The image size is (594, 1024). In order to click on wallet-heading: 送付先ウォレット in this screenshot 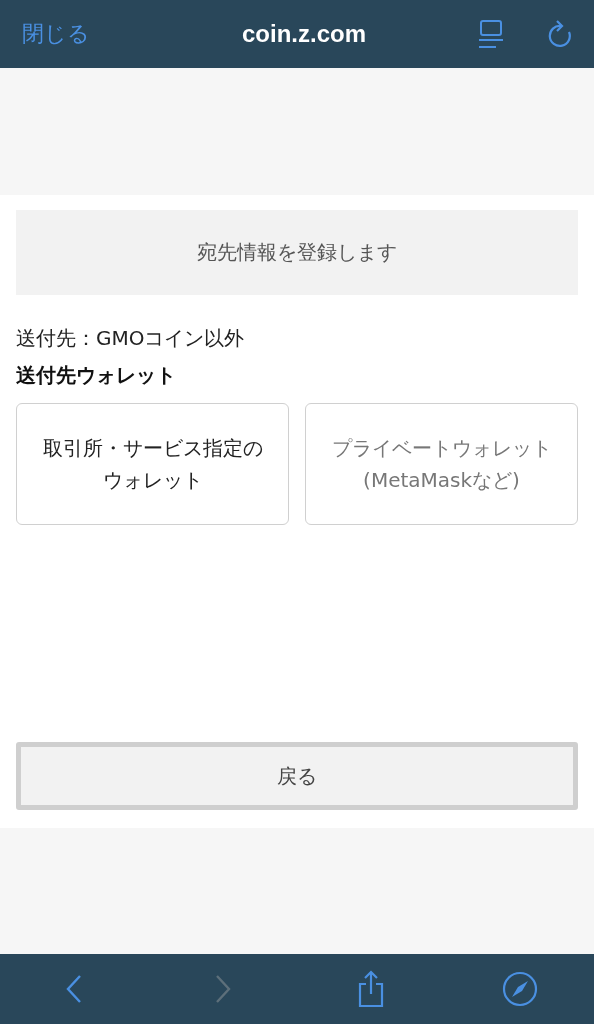, I will do `click(96, 375)`.